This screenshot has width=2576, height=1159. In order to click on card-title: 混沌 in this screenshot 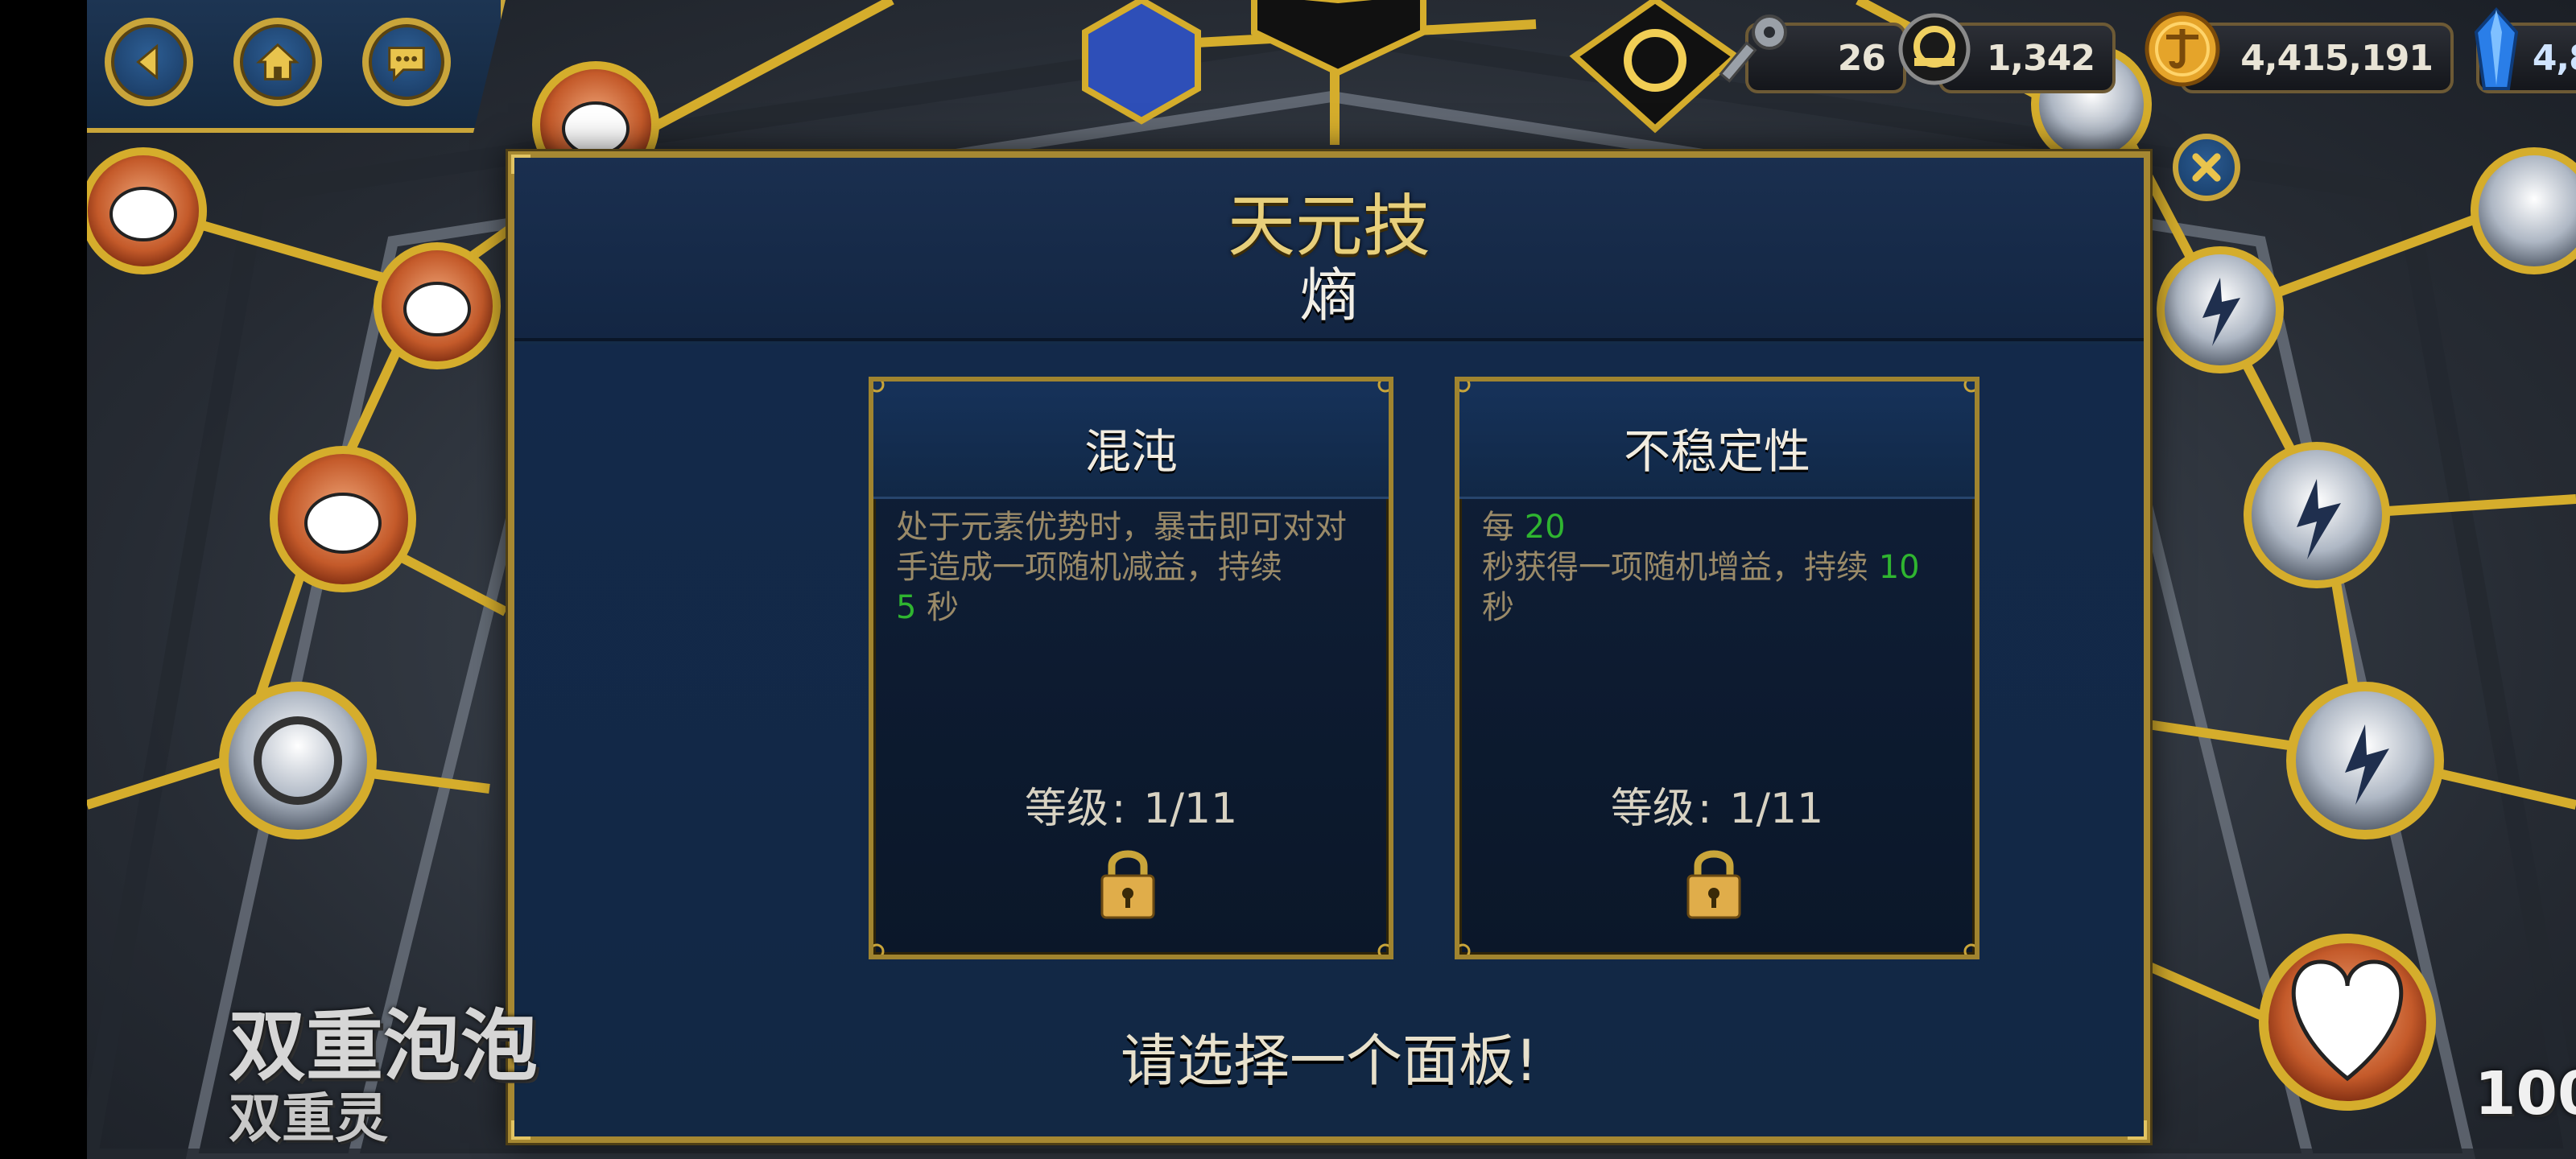, I will do `click(1131, 451)`.